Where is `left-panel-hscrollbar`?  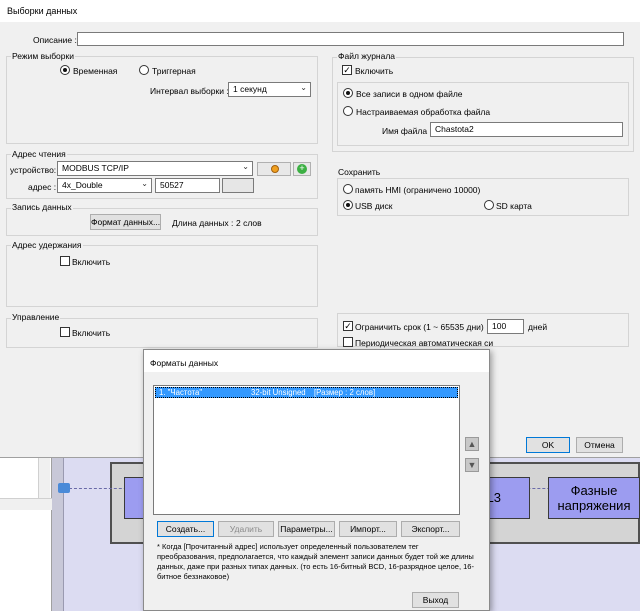 left-panel-hscrollbar is located at coordinates (26, 504).